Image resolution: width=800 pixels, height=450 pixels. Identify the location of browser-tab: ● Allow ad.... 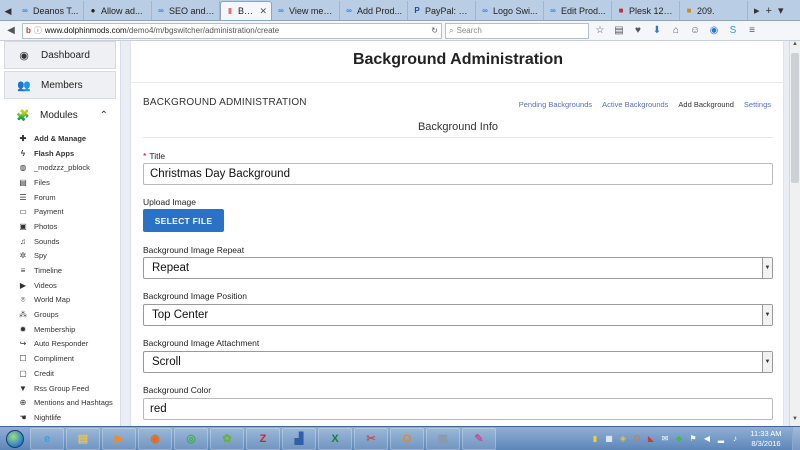
(118, 10).